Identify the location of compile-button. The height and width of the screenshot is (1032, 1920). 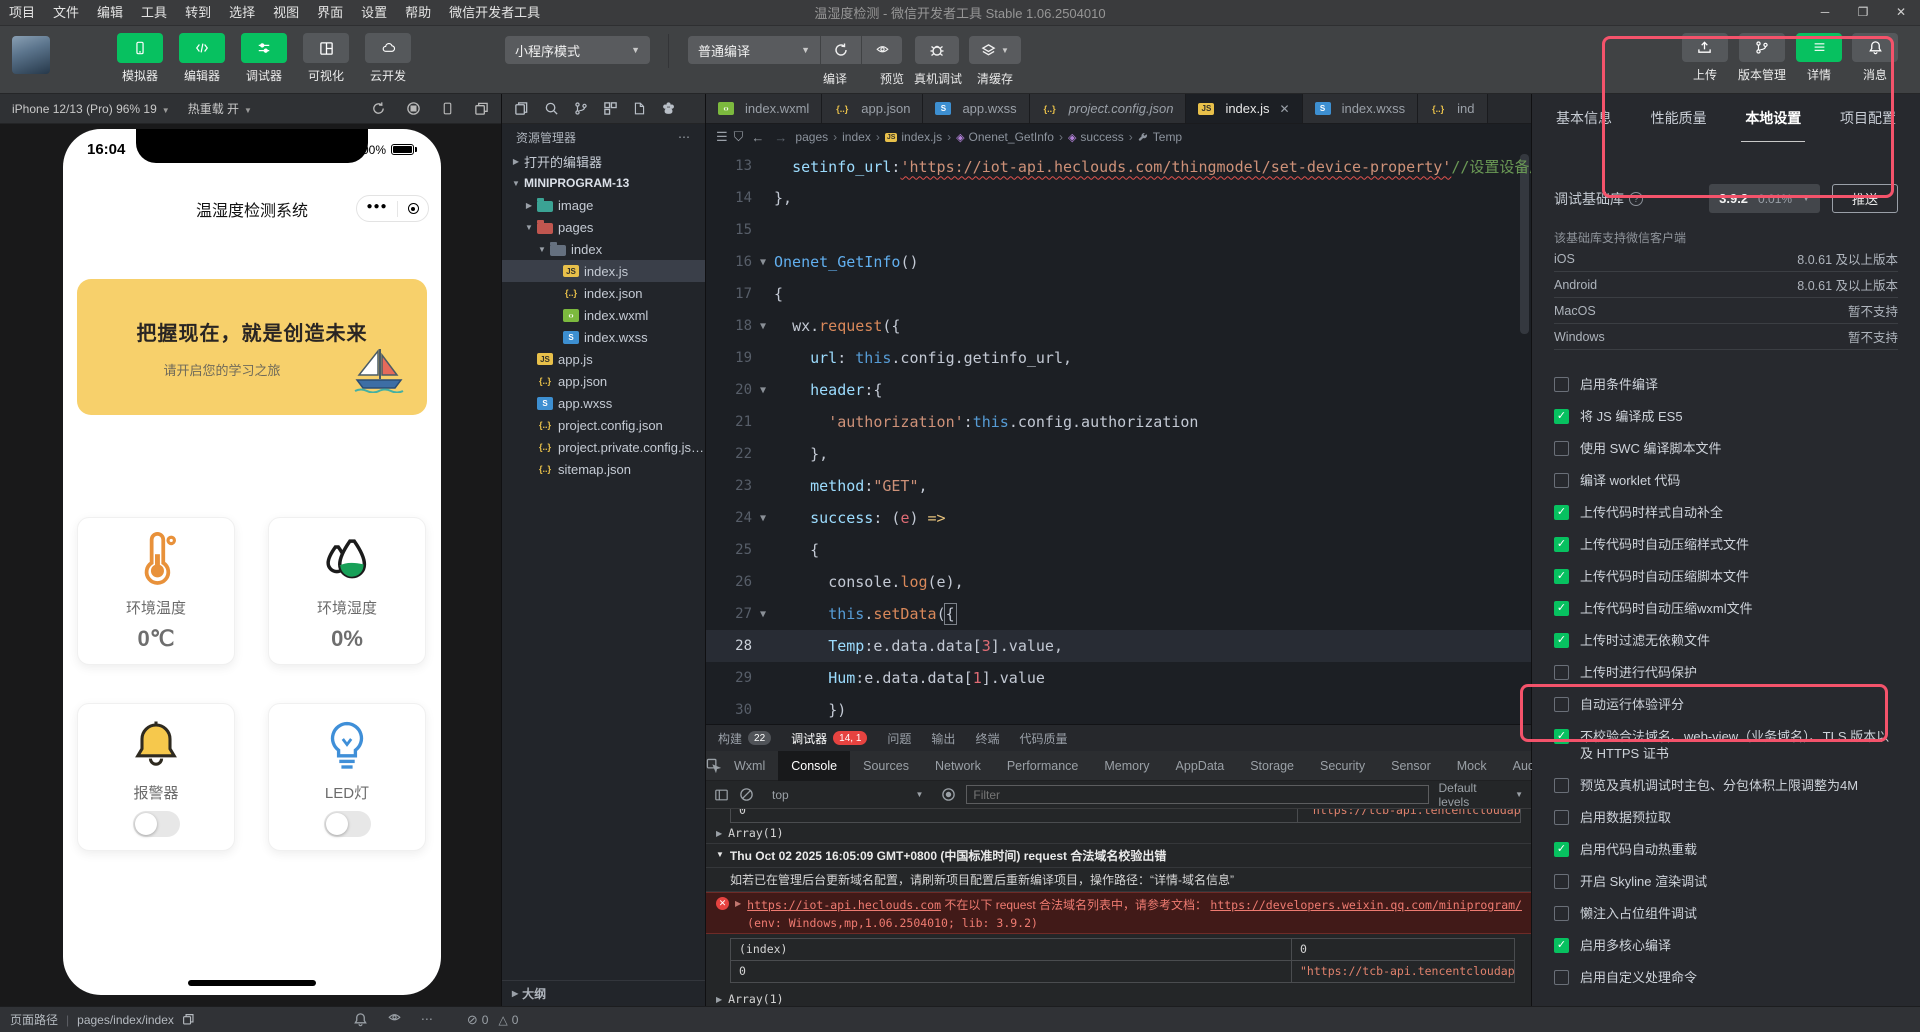
(841, 50).